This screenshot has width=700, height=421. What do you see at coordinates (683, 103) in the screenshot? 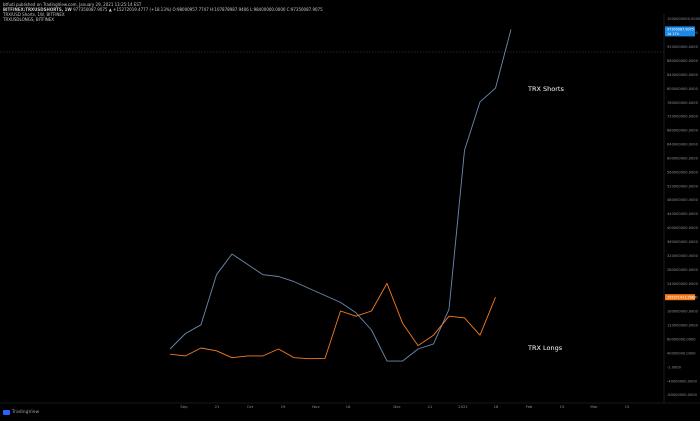
I see `y-tick-label: 760000000.0000` at bounding box center [683, 103].